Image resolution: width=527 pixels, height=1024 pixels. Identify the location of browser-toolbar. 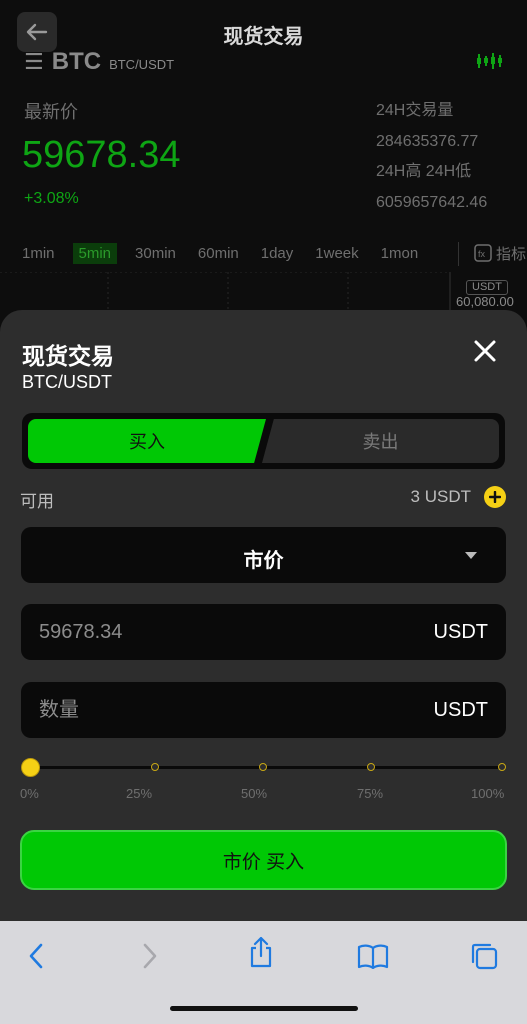
(263, 972).